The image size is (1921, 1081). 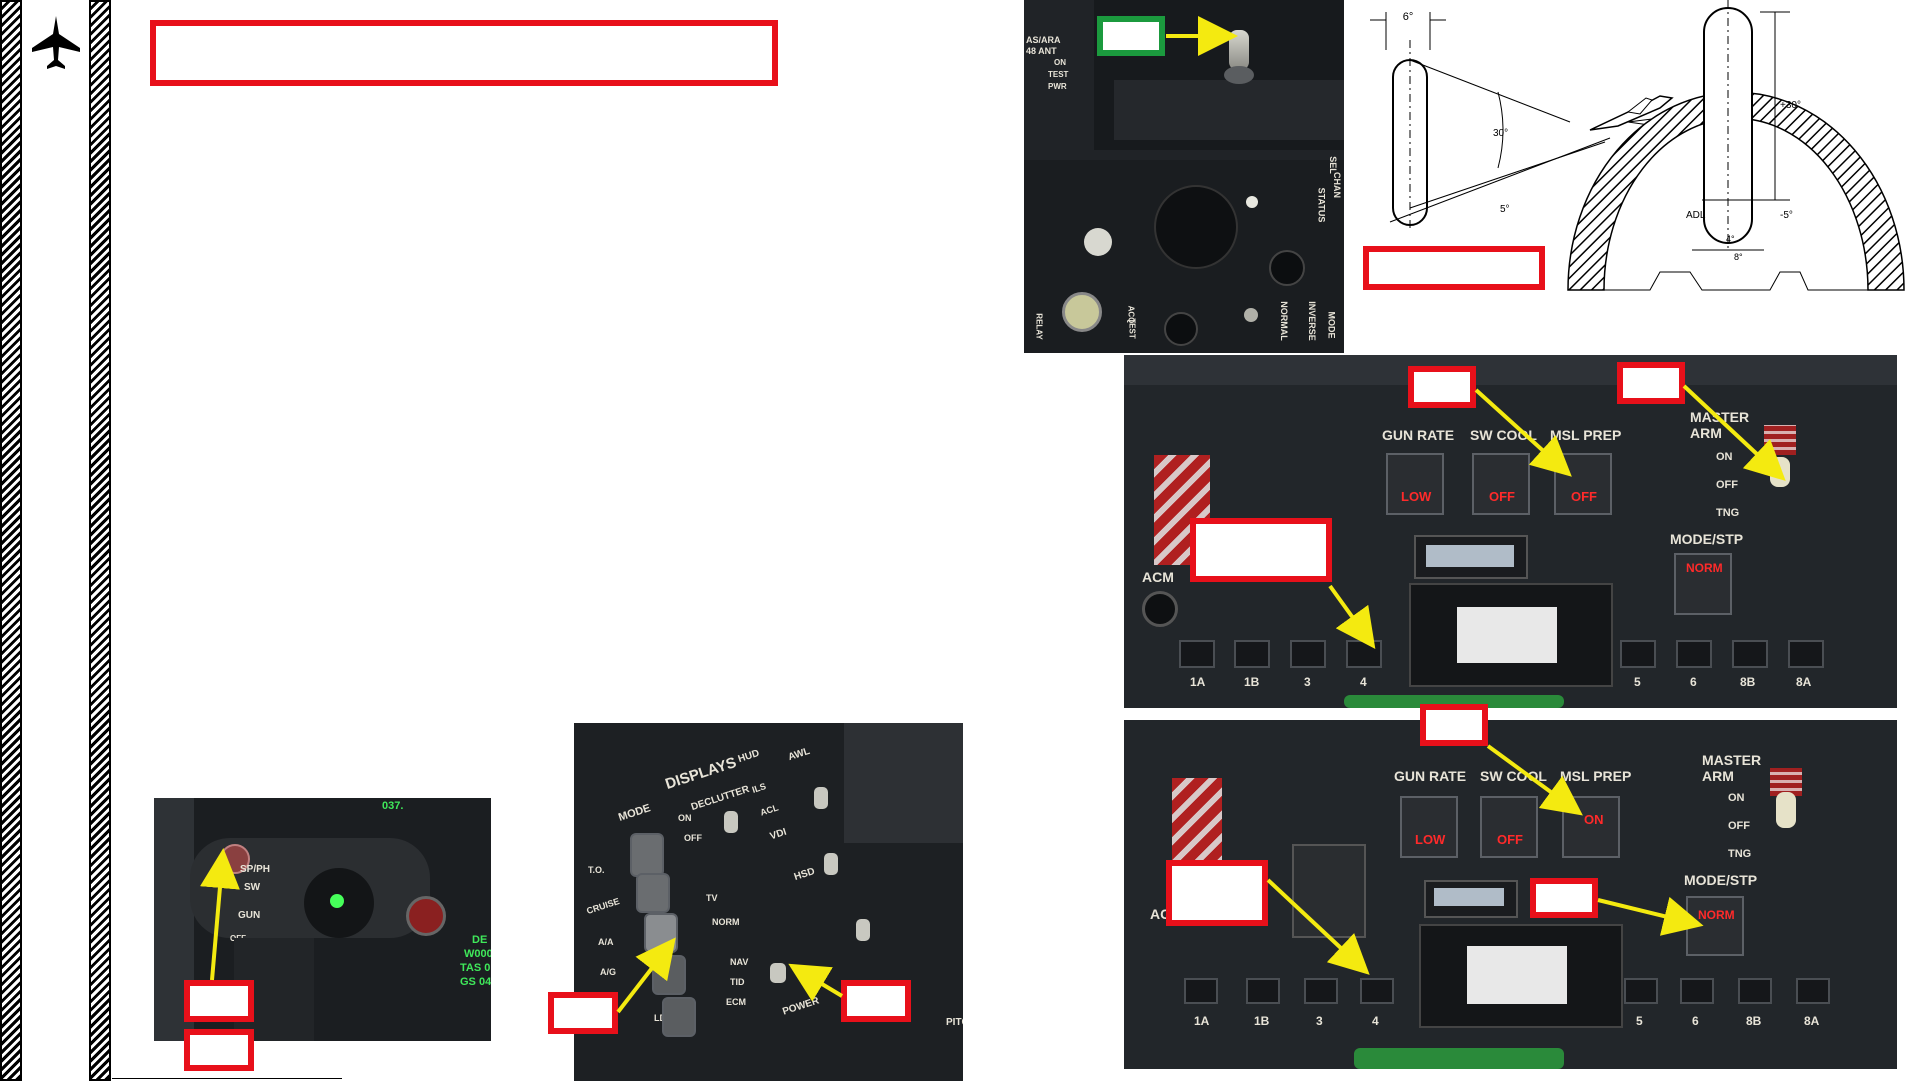 I want to click on master-arm-tng: TNG, so click(x=1740, y=854).